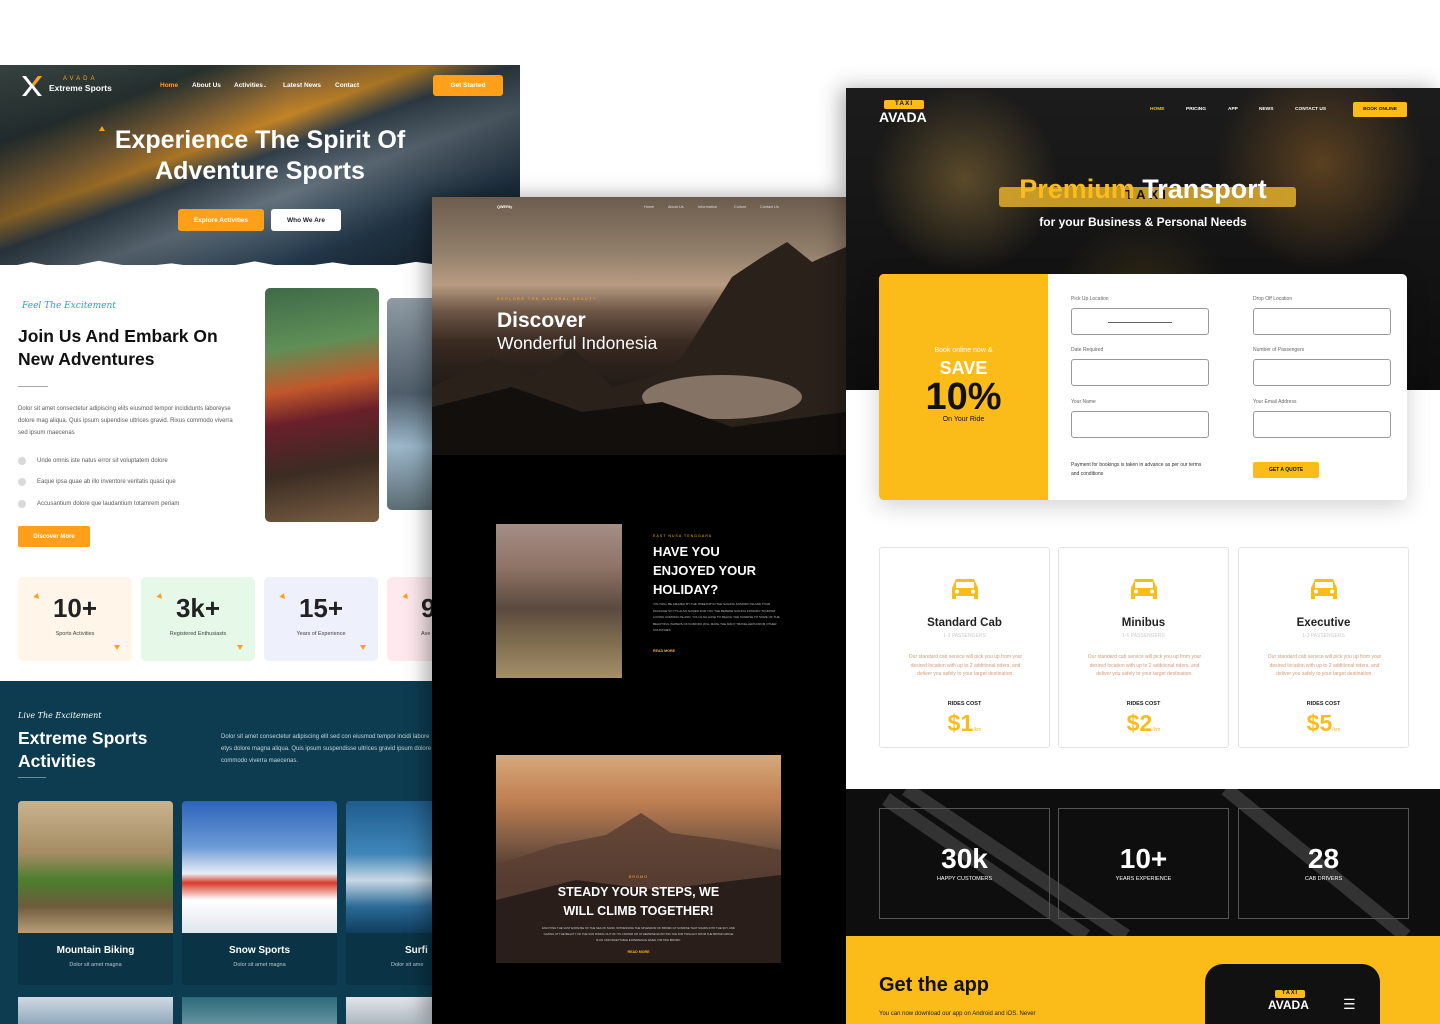 The image size is (1440, 1024). What do you see at coordinates (1319, 723) in the screenshot?
I see `price-value: $5` at bounding box center [1319, 723].